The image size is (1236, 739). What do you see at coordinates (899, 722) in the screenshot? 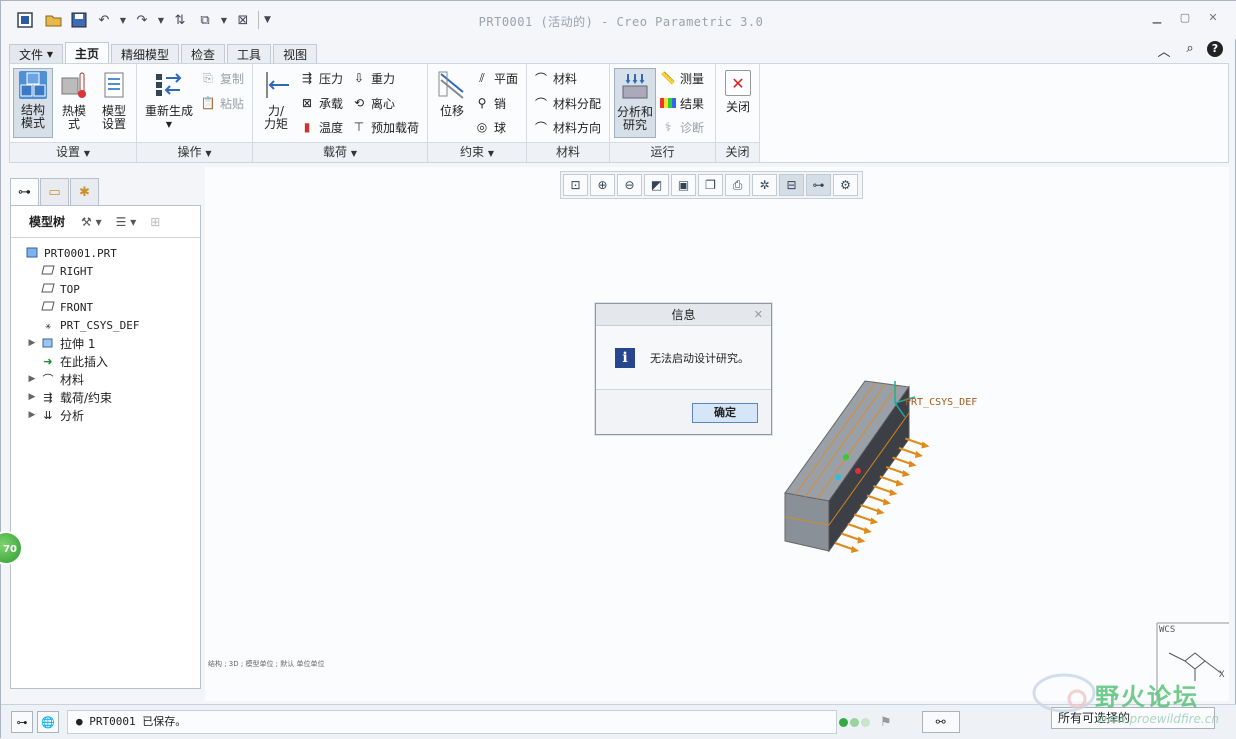
I see `status-indicators: ⚑ ⚯` at bounding box center [899, 722].